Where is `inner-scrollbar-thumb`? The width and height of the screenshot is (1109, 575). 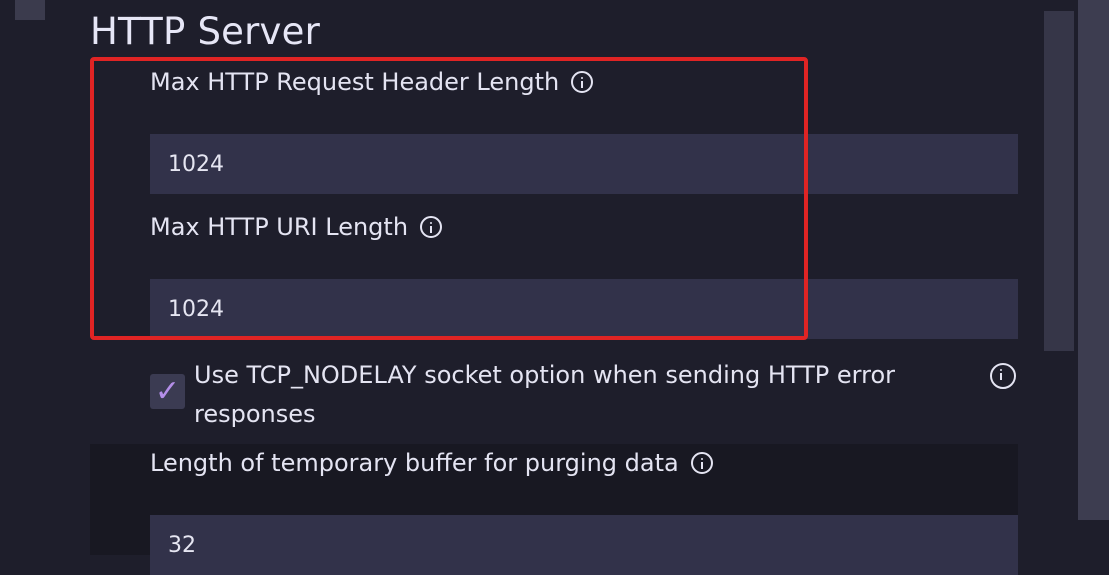 inner-scrollbar-thumb is located at coordinates (1059, 181).